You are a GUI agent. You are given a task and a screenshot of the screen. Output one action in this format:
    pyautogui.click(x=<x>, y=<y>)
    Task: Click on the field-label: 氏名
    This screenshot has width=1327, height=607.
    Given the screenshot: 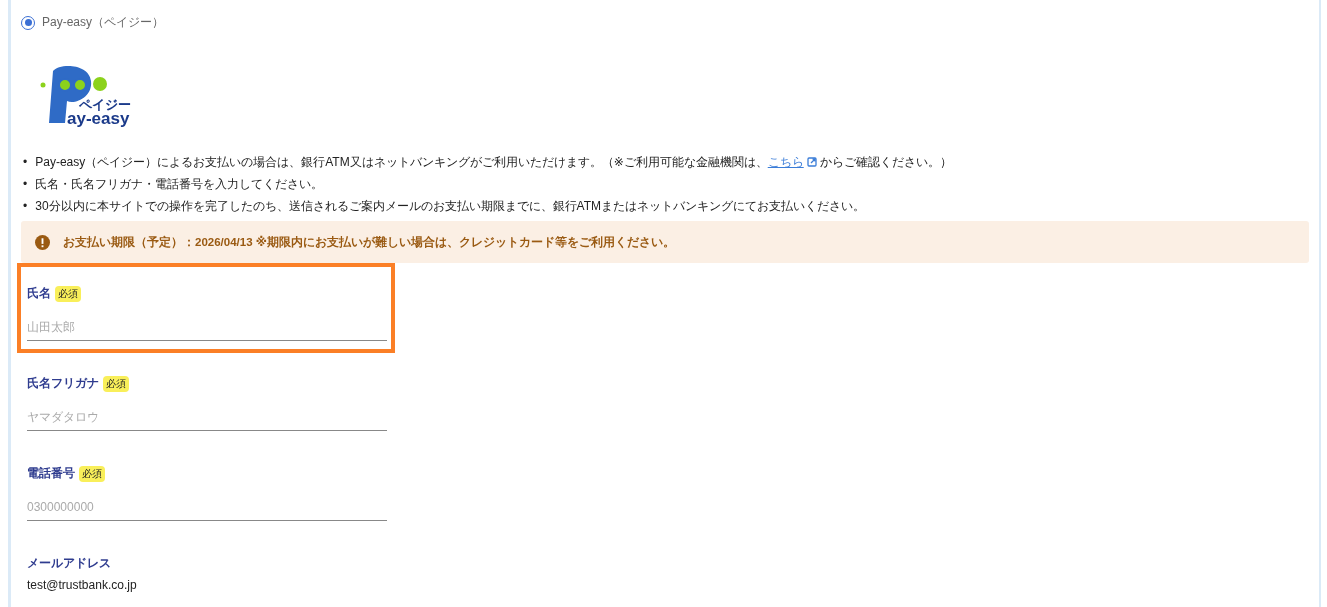 What is the action you would take?
    pyautogui.click(x=39, y=293)
    